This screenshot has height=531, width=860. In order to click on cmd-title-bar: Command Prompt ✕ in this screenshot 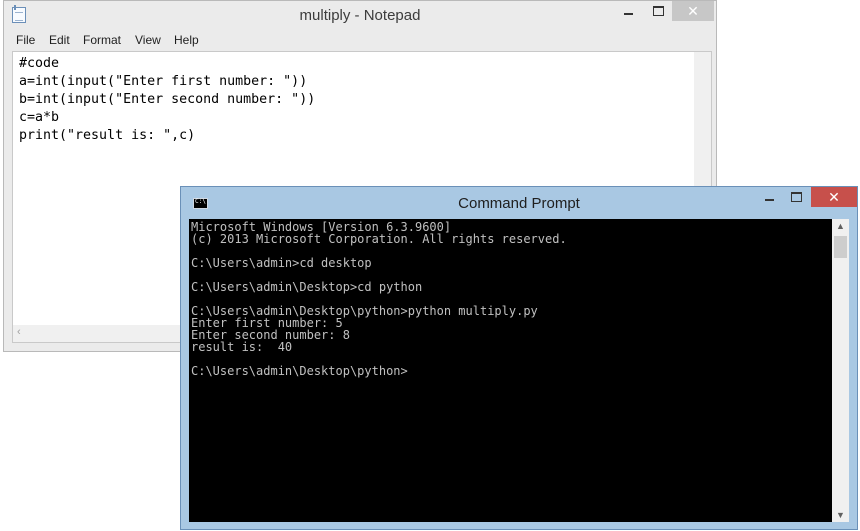, I will do `click(519, 203)`.